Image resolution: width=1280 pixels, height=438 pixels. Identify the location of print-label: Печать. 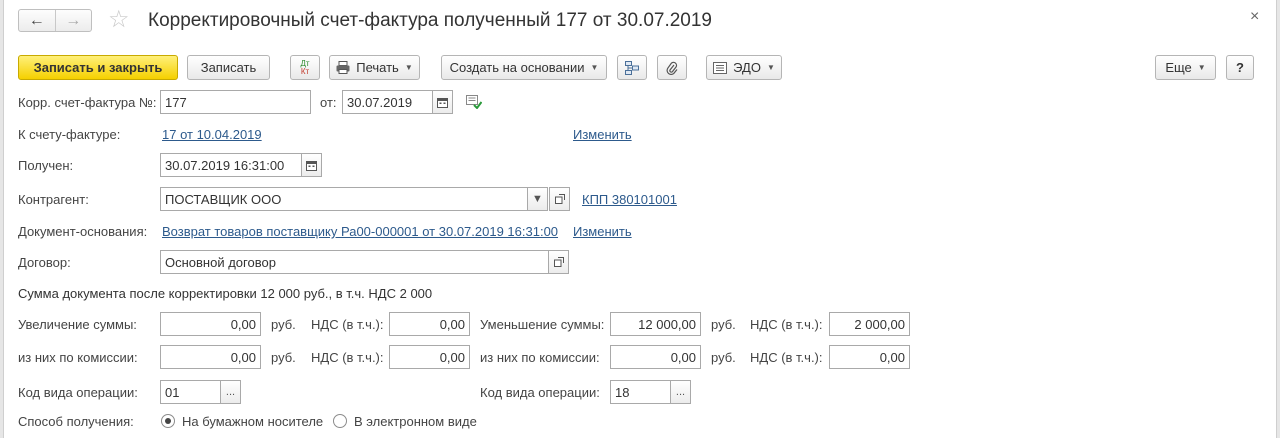
(377, 67).